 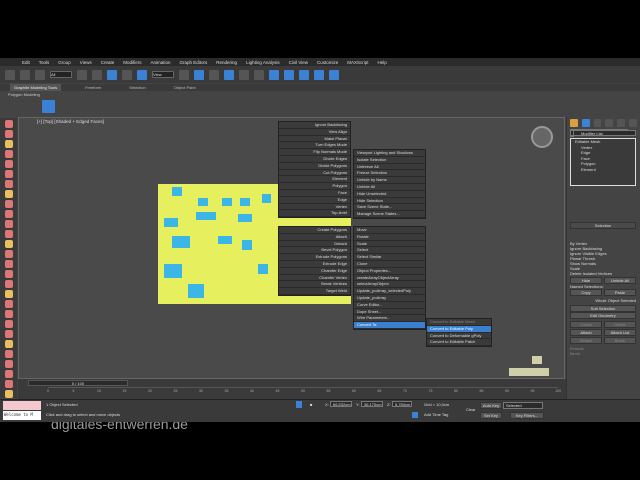 What do you see at coordinates (314, 152) in the screenshot?
I see `quad-menu-item: Flip Normals Mode` at bounding box center [314, 152].